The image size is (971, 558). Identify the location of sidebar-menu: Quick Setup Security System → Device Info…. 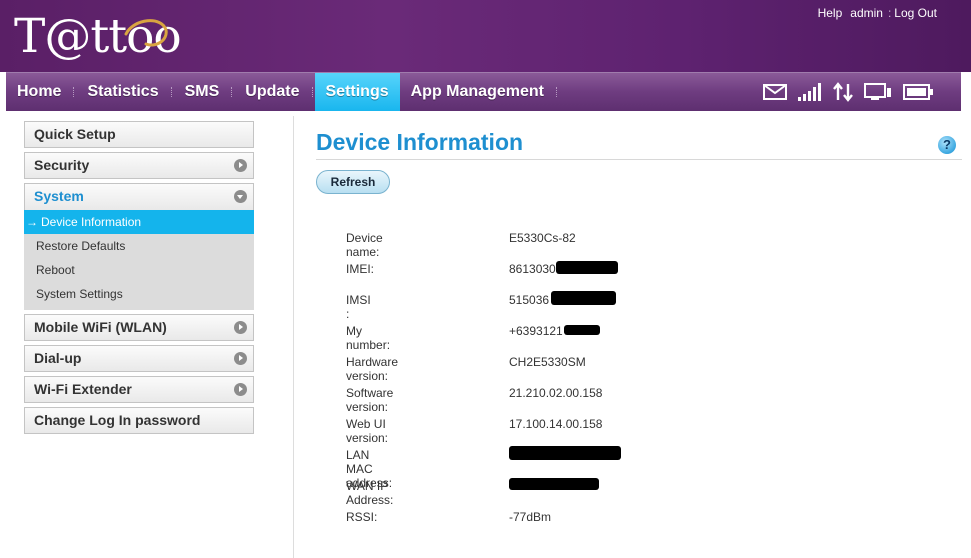
(139, 279).